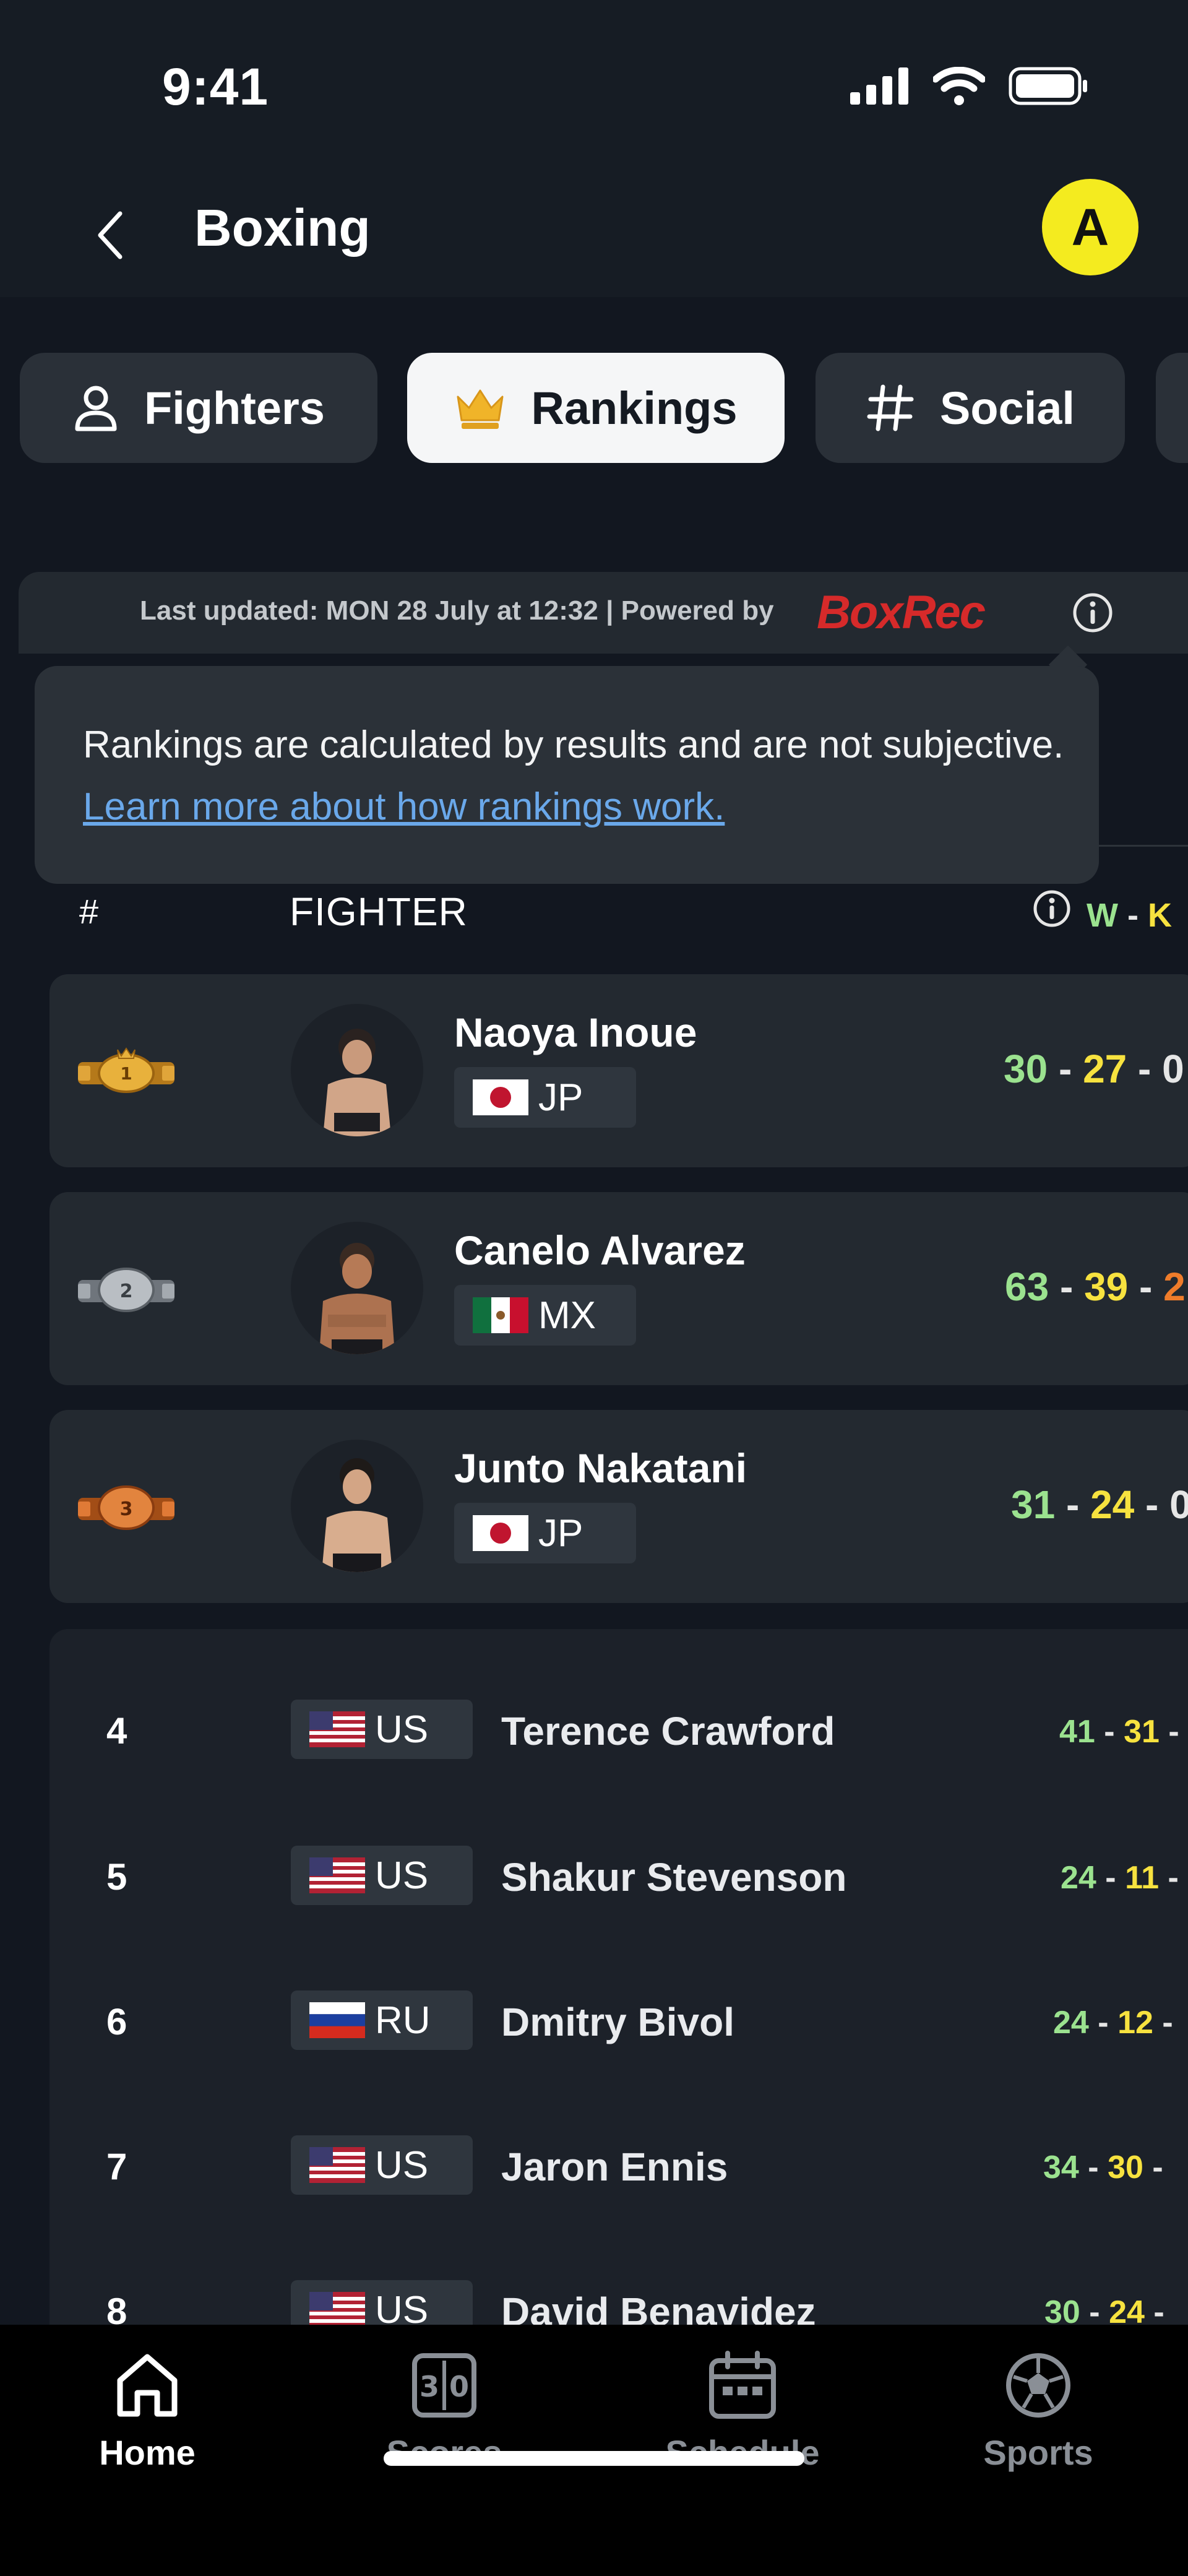  I want to click on fight-record: 30 - 27 - 0, so click(1094, 1069).